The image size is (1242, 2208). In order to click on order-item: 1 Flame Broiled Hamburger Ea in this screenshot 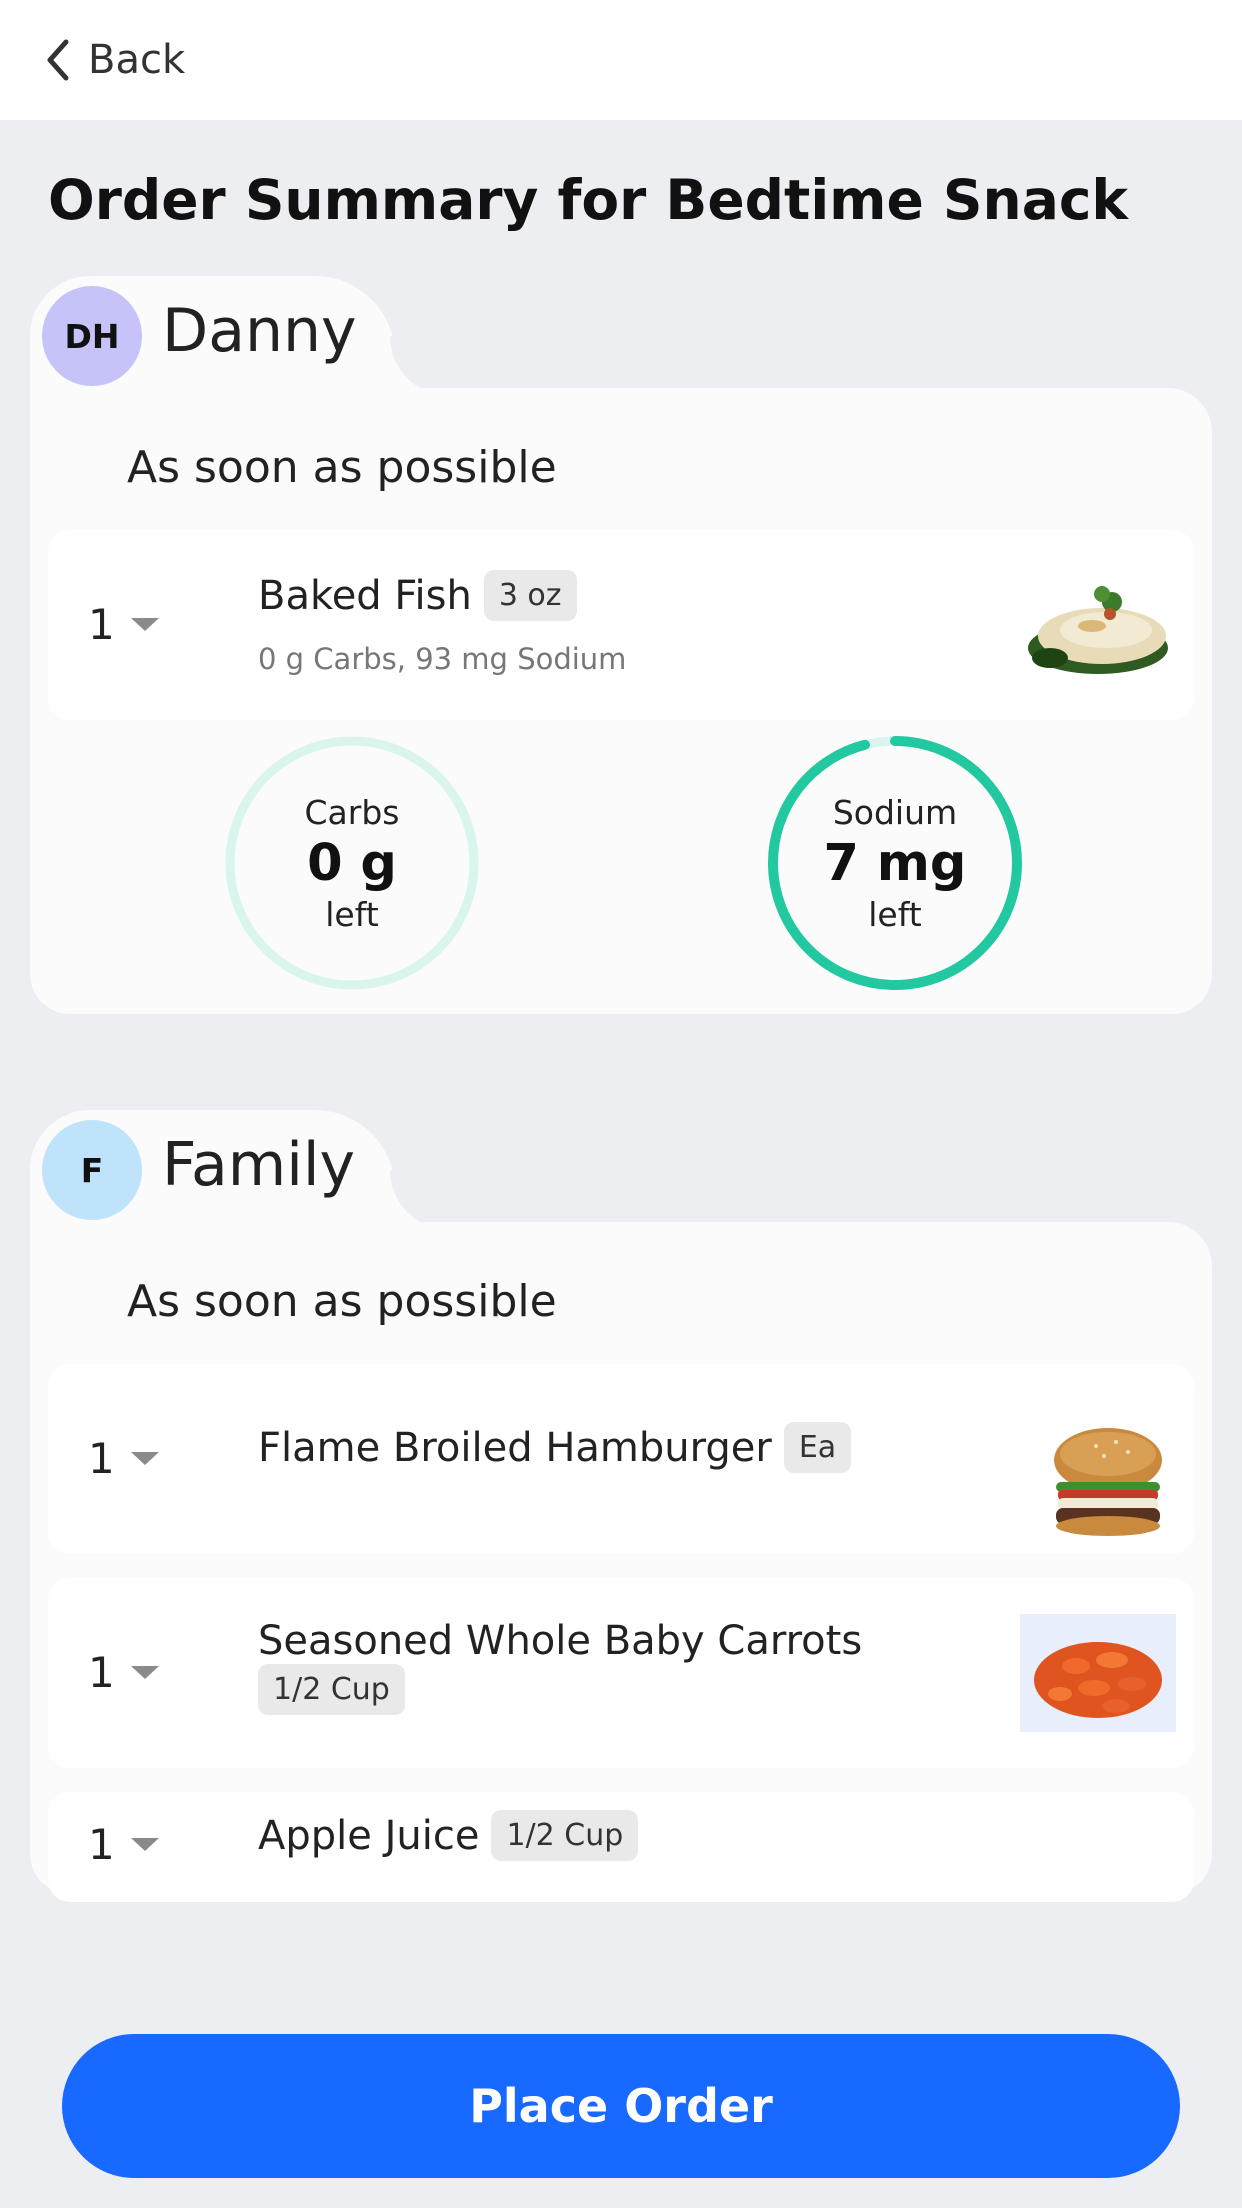, I will do `click(621, 1459)`.